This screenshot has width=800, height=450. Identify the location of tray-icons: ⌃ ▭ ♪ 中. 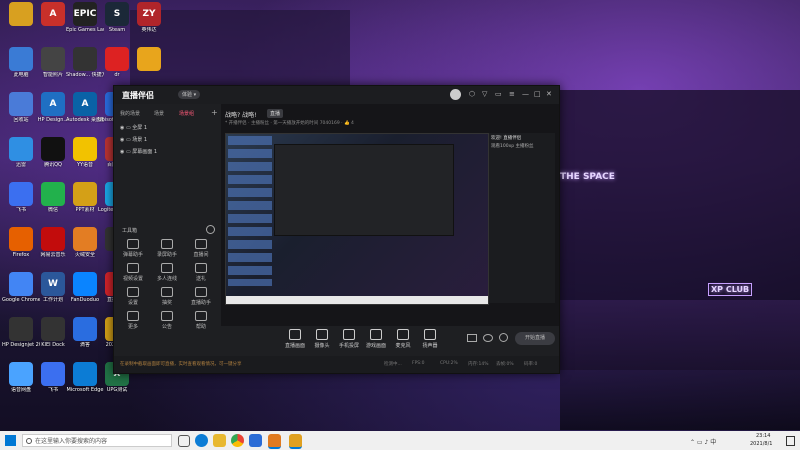
(703, 441).